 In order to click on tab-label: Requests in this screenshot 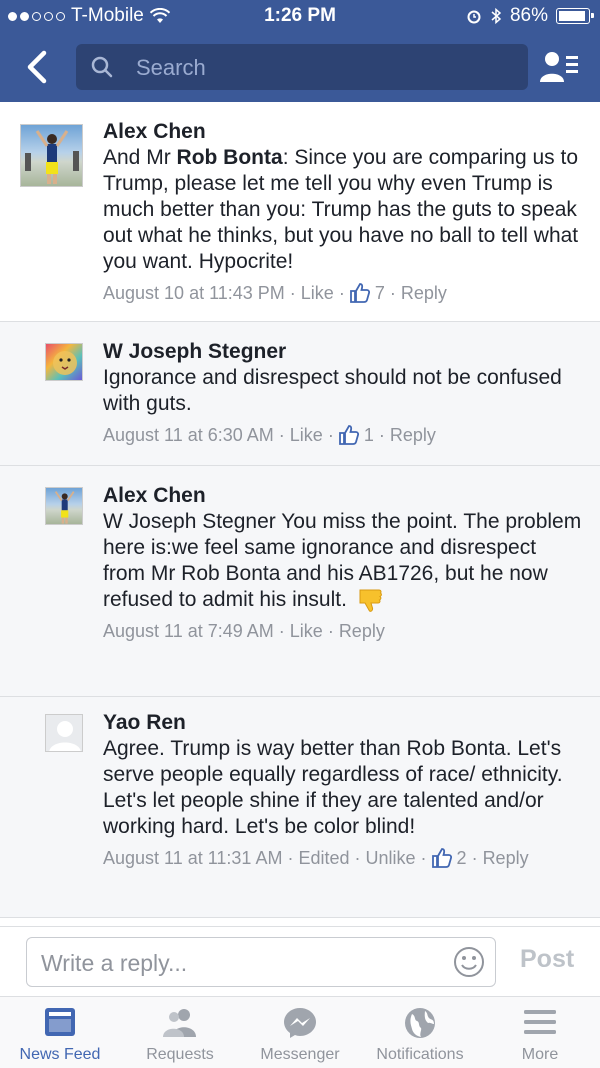, I will do `click(180, 1054)`.